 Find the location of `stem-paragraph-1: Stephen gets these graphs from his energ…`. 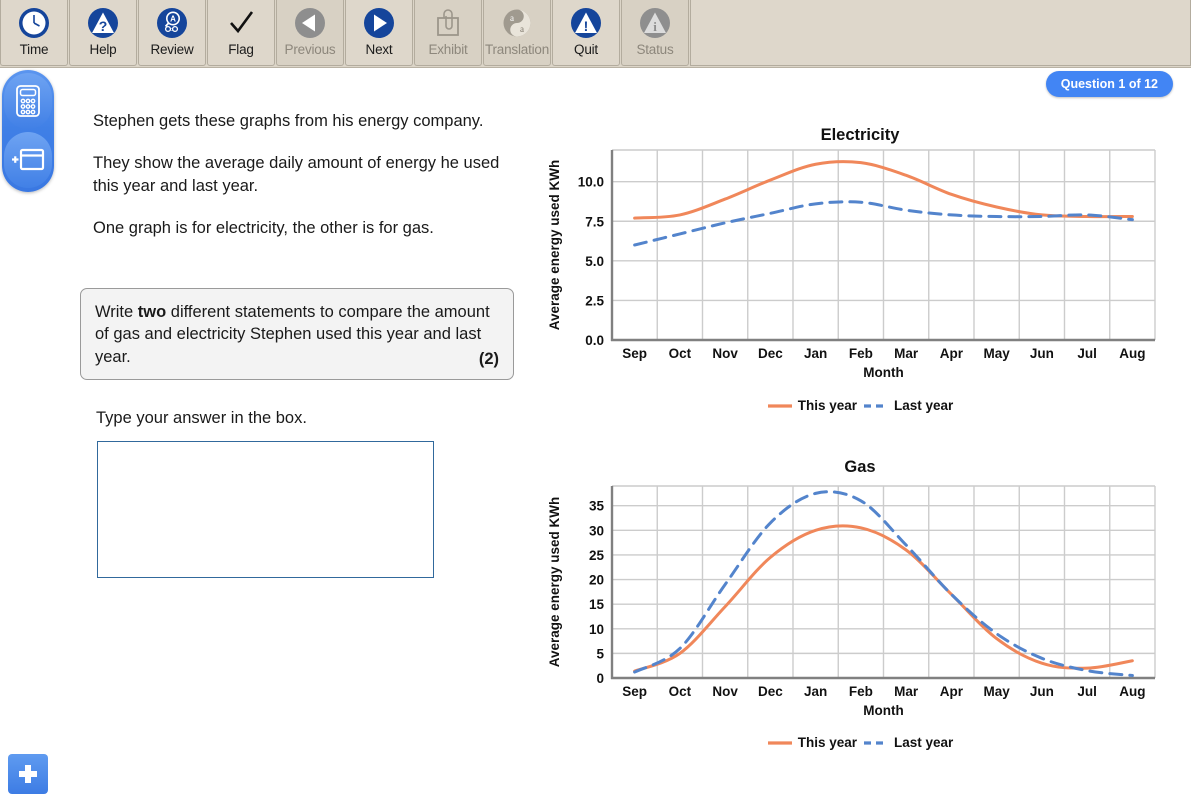

stem-paragraph-1: Stephen gets these graphs from his energ… is located at coordinates (288, 121).